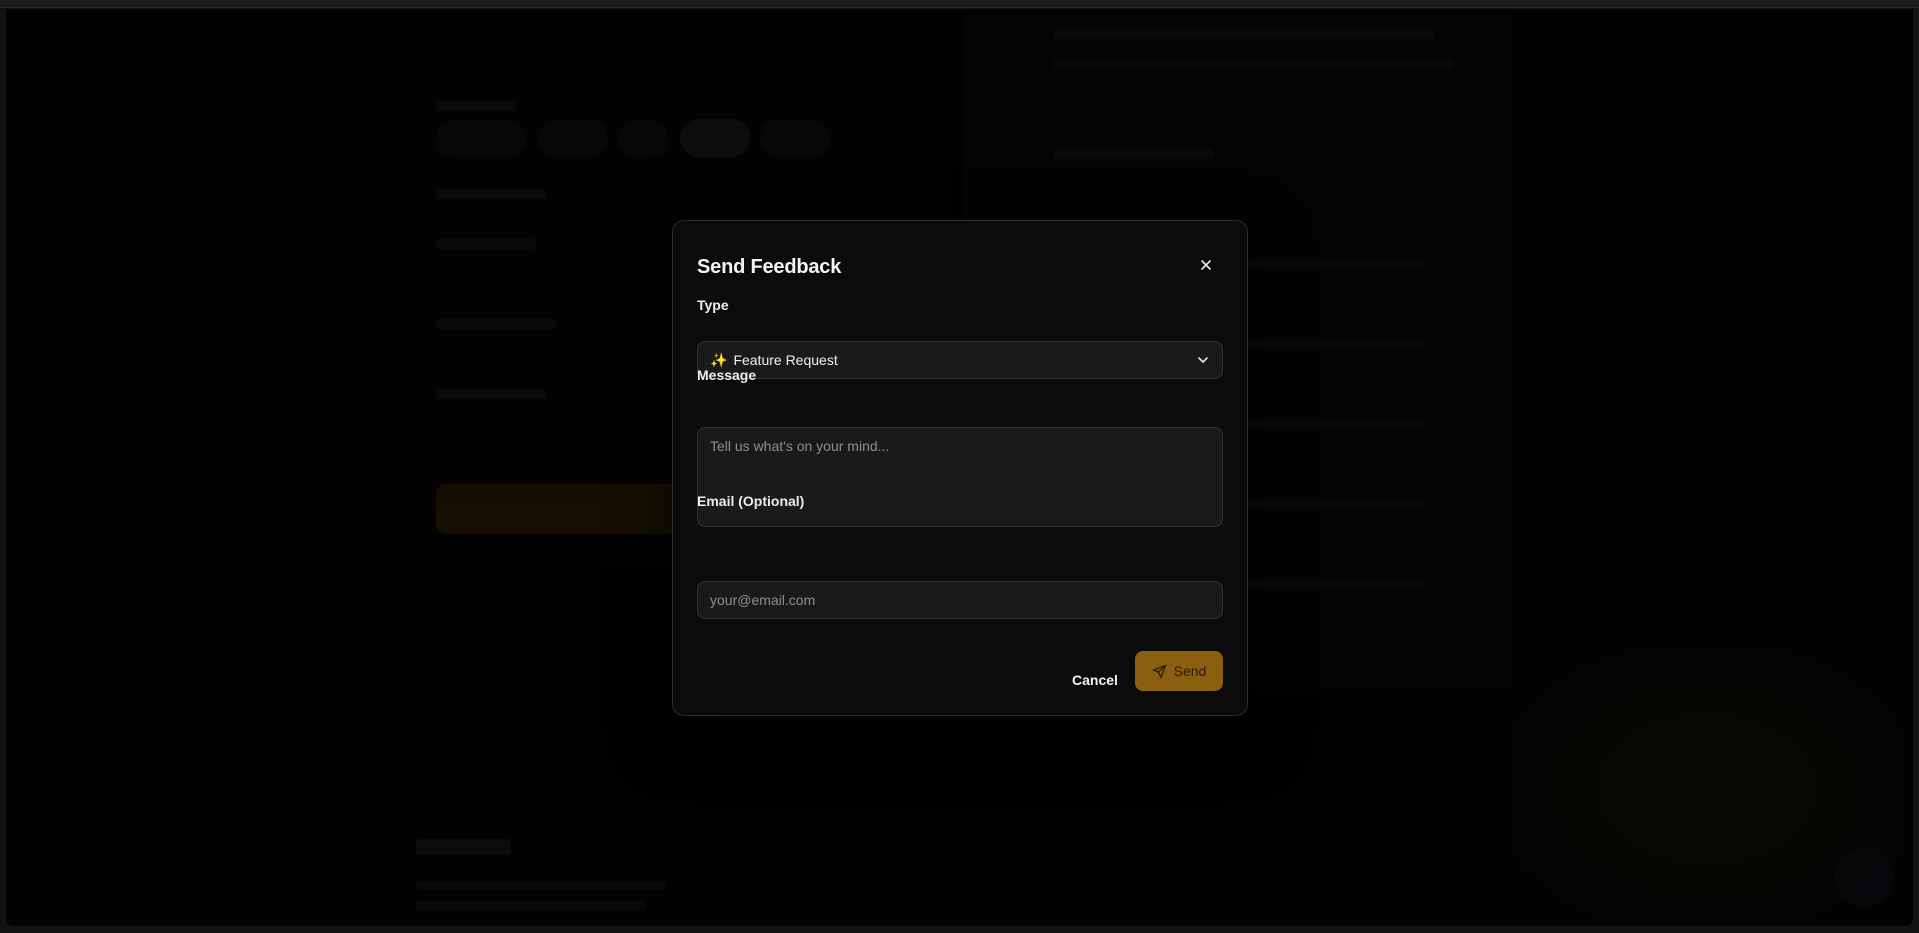 Image resolution: width=1919 pixels, height=933 pixels. Describe the element at coordinates (960, 360) in the screenshot. I see `type-select: ✨ Feature Request` at that location.